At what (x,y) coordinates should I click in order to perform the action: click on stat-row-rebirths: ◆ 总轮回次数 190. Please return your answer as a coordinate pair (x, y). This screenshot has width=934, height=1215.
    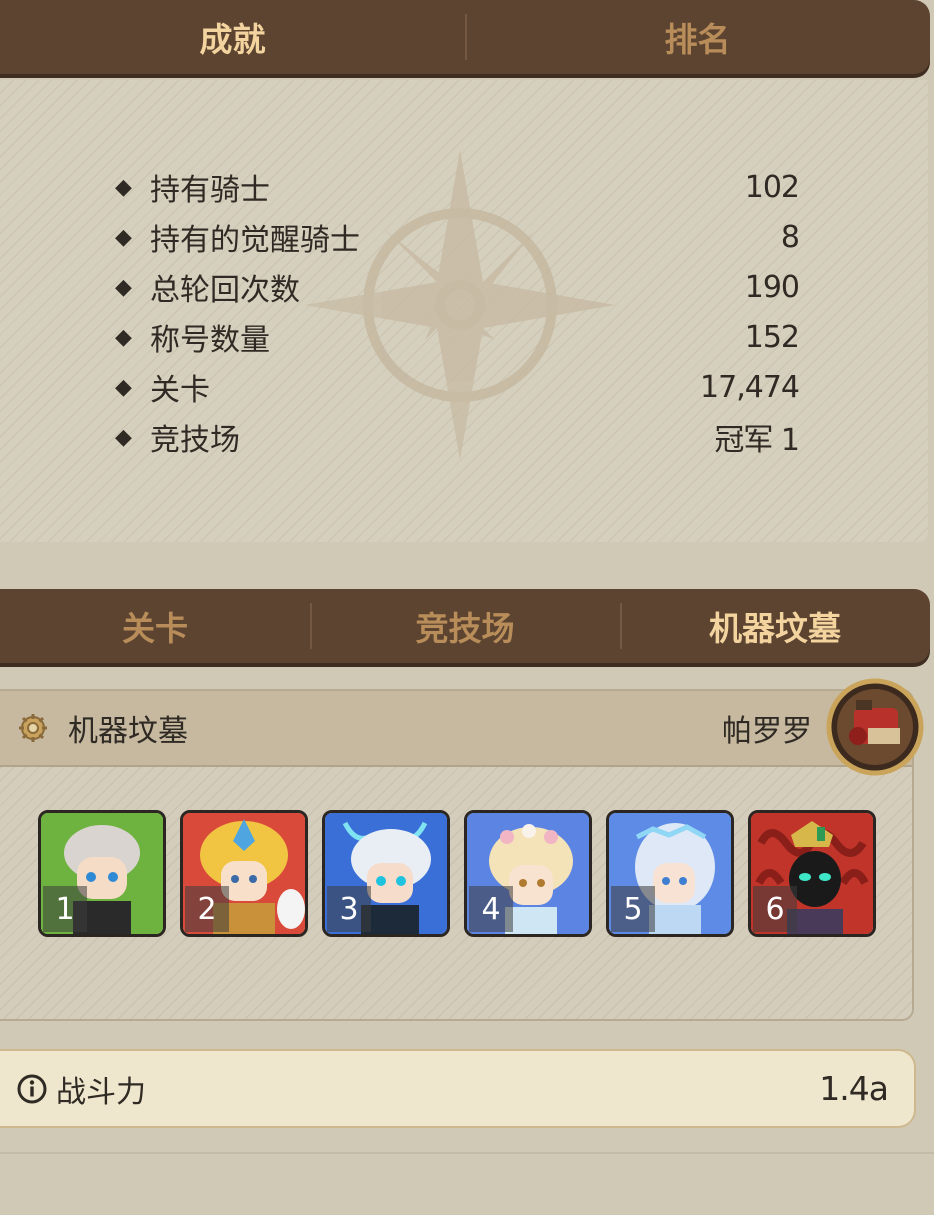
    Looking at the image, I should click on (457, 287).